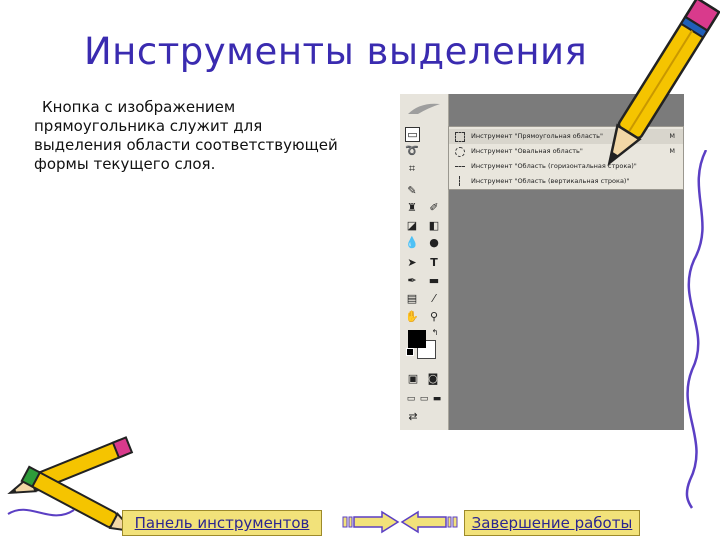 This screenshot has height=540, width=720. What do you see at coordinates (412, 191) in the screenshot?
I see `healing-brush-icon: ✎` at bounding box center [412, 191].